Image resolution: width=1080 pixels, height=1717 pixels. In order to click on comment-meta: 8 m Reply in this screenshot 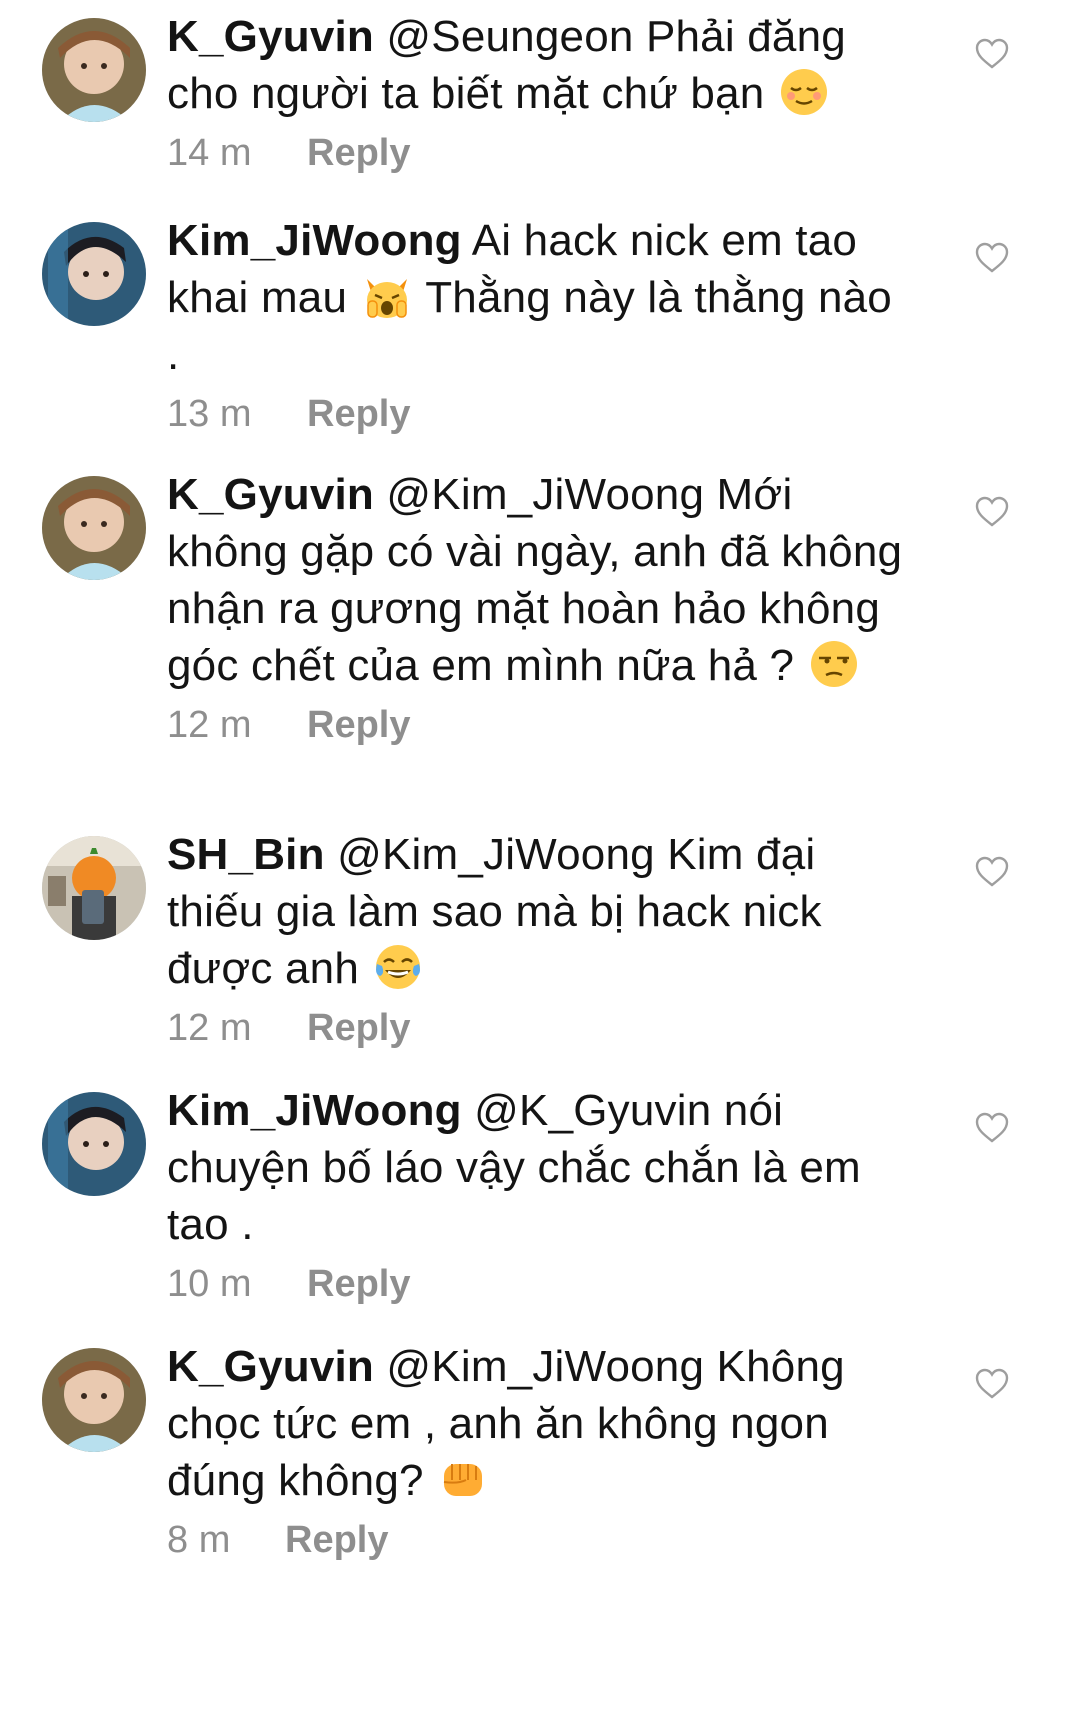, I will do `click(537, 1540)`.